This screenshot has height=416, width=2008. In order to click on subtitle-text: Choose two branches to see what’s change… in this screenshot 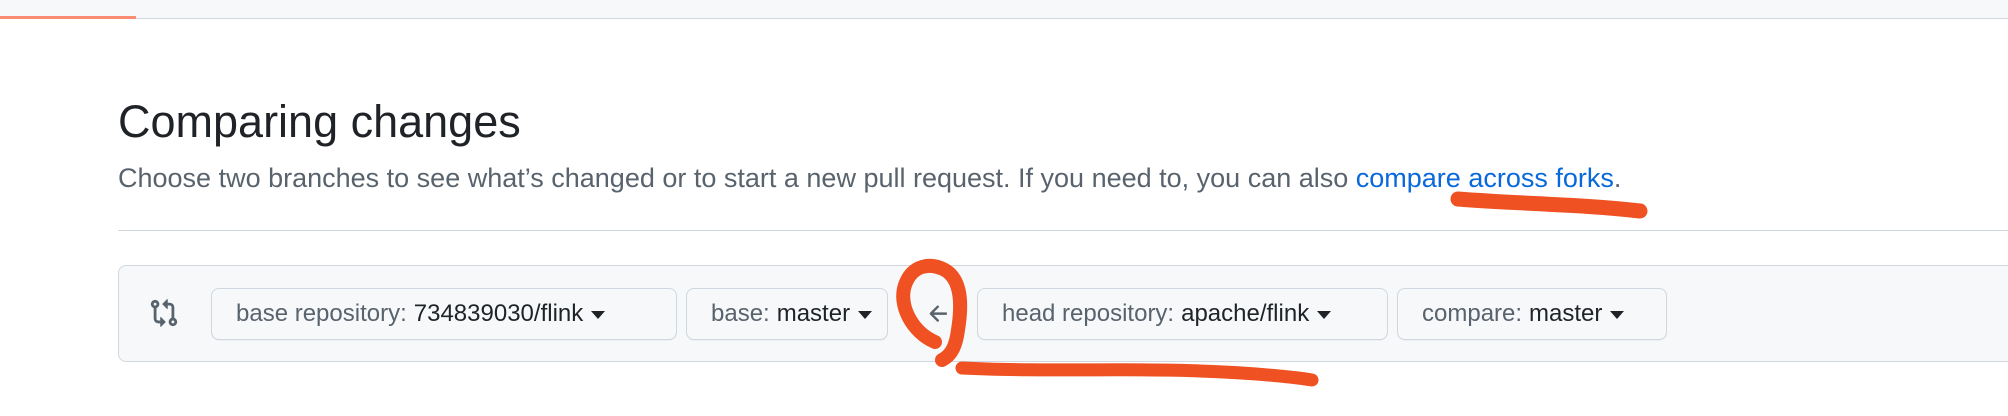, I will do `click(737, 178)`.